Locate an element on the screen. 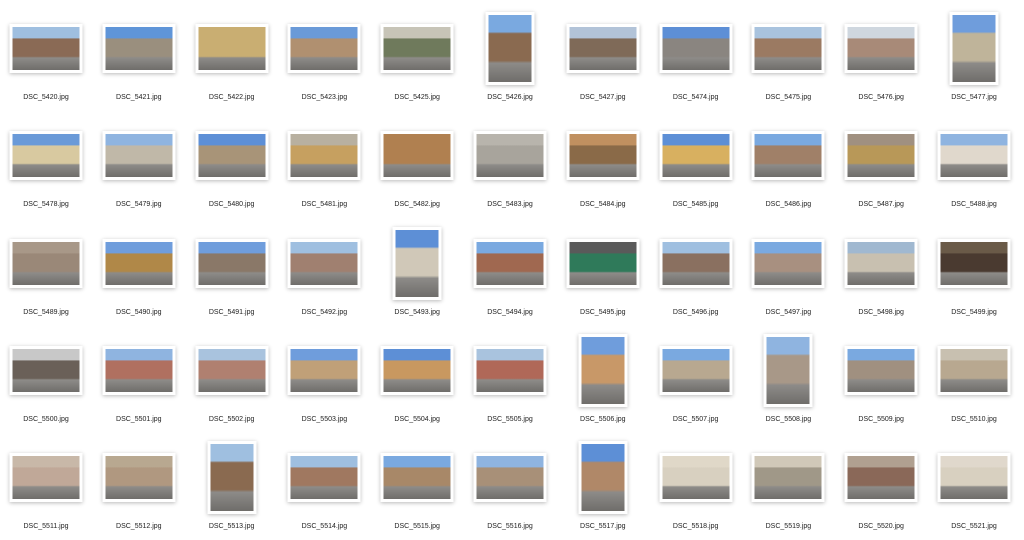 This screenshot has width=1024, height=540. file-item: DSC_5481.jpg is located at coordinates (324, 164).